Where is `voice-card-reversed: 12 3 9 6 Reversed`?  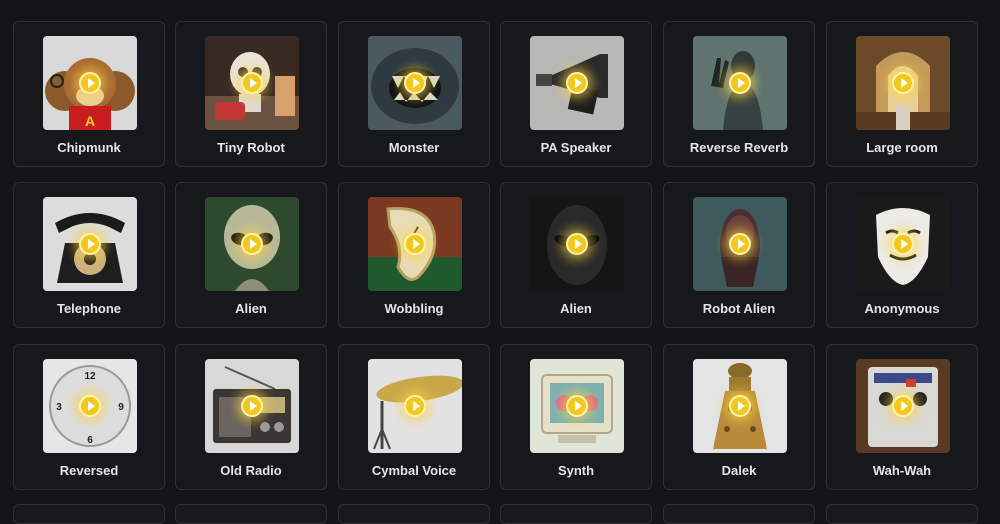 voice-card-reversed: 12 3 9 6 Reversed is located at coordinates (89, 417).